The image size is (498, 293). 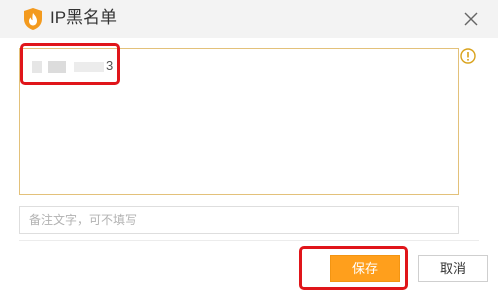 I want to click on cancel-button: 取消, so click(x=453, y=268).